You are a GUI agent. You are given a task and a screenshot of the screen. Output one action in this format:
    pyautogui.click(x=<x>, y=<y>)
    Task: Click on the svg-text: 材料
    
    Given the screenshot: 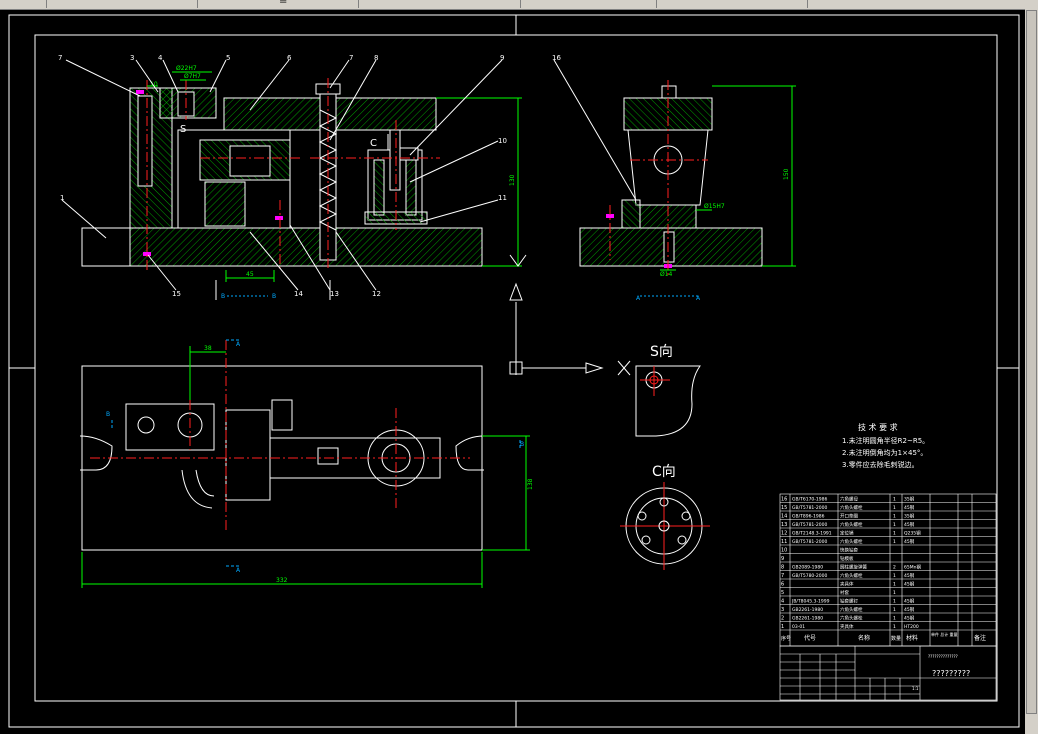 What is the action you would take?
    pyautogui.click(x=912, y=638)
    